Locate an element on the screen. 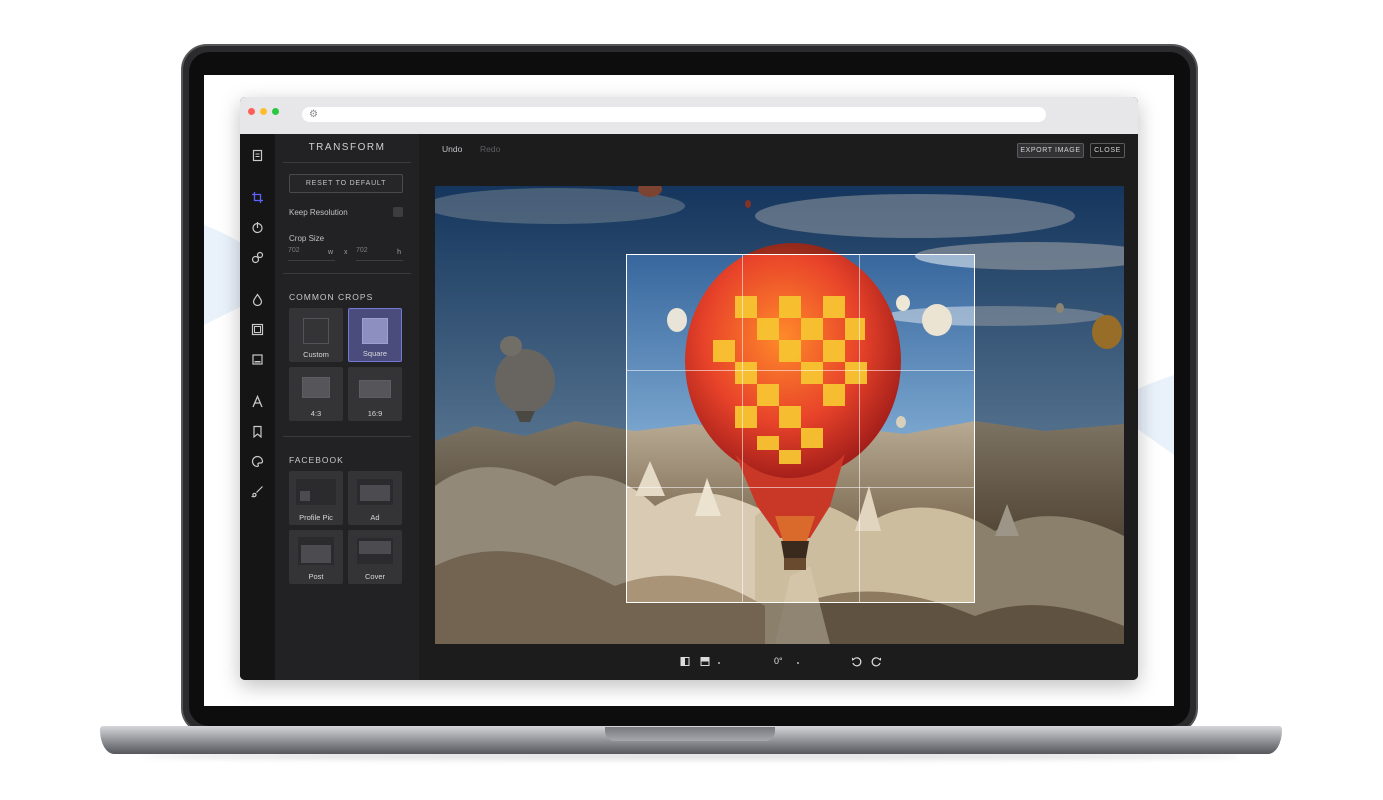 Image resolution: width=1383 pixels, height=800 pixels. undo-button: Undo is located at coordinates (452, 149).